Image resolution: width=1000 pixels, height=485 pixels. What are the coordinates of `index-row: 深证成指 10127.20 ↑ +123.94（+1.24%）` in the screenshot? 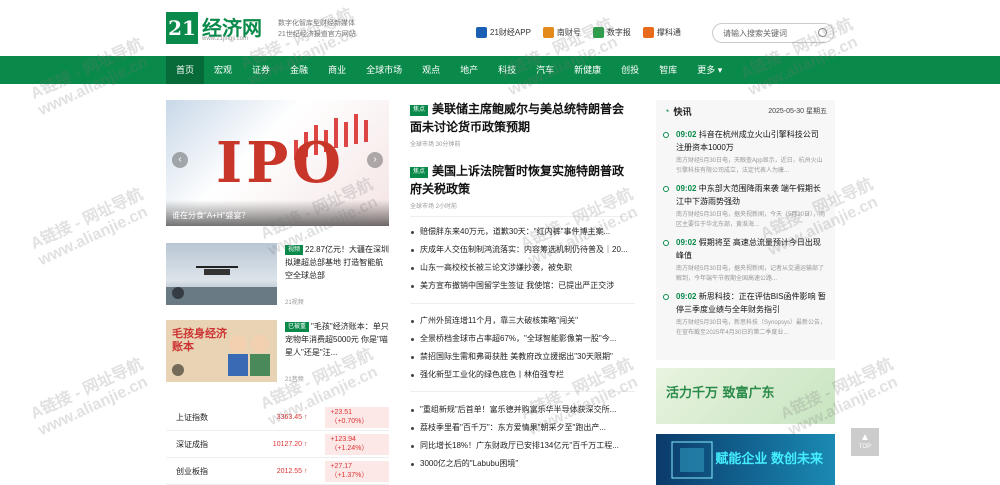 It's located at (277, 444).